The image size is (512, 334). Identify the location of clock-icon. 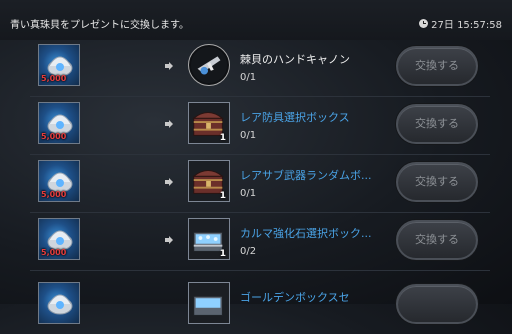
(424, 23).